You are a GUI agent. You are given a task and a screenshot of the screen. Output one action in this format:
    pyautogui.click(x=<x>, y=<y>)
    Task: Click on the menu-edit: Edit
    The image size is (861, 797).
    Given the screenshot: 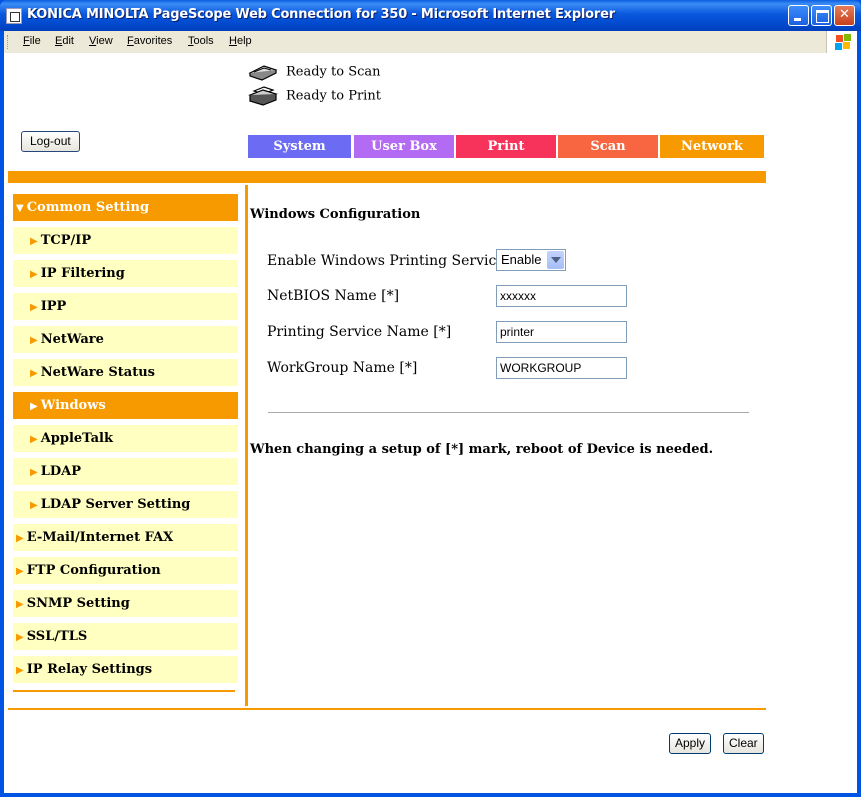 What is the action you would take?
    pyautogui.click(x=64, y=41)
    